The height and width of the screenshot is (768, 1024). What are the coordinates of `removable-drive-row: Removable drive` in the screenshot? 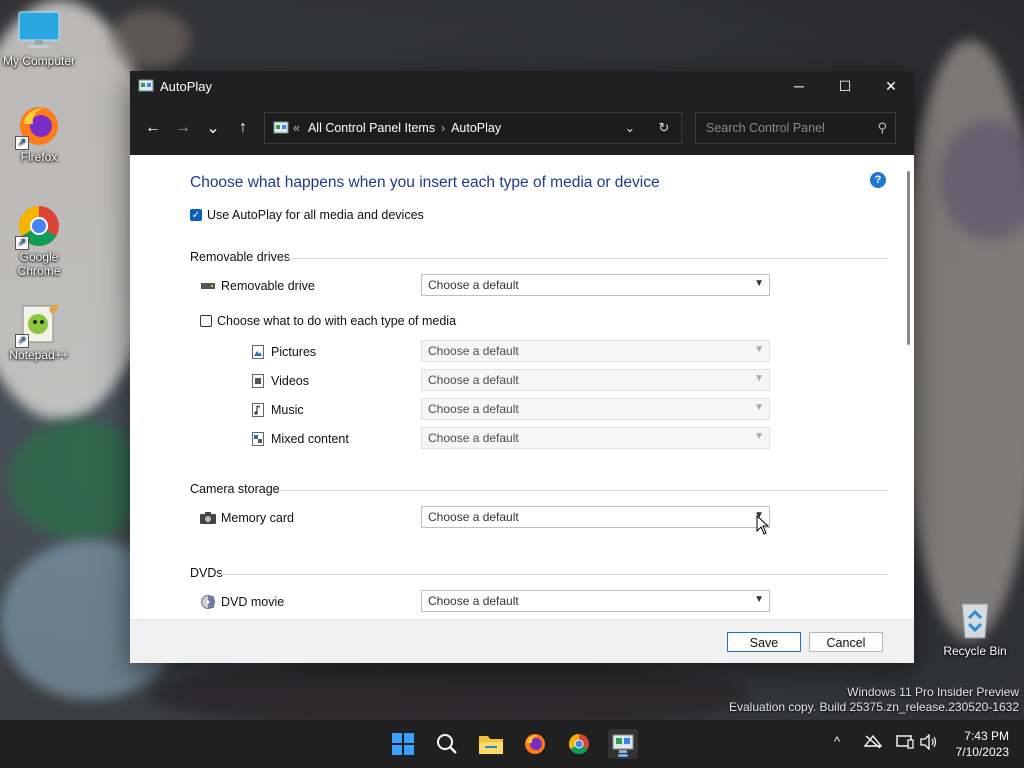 It's located at (257, 286).